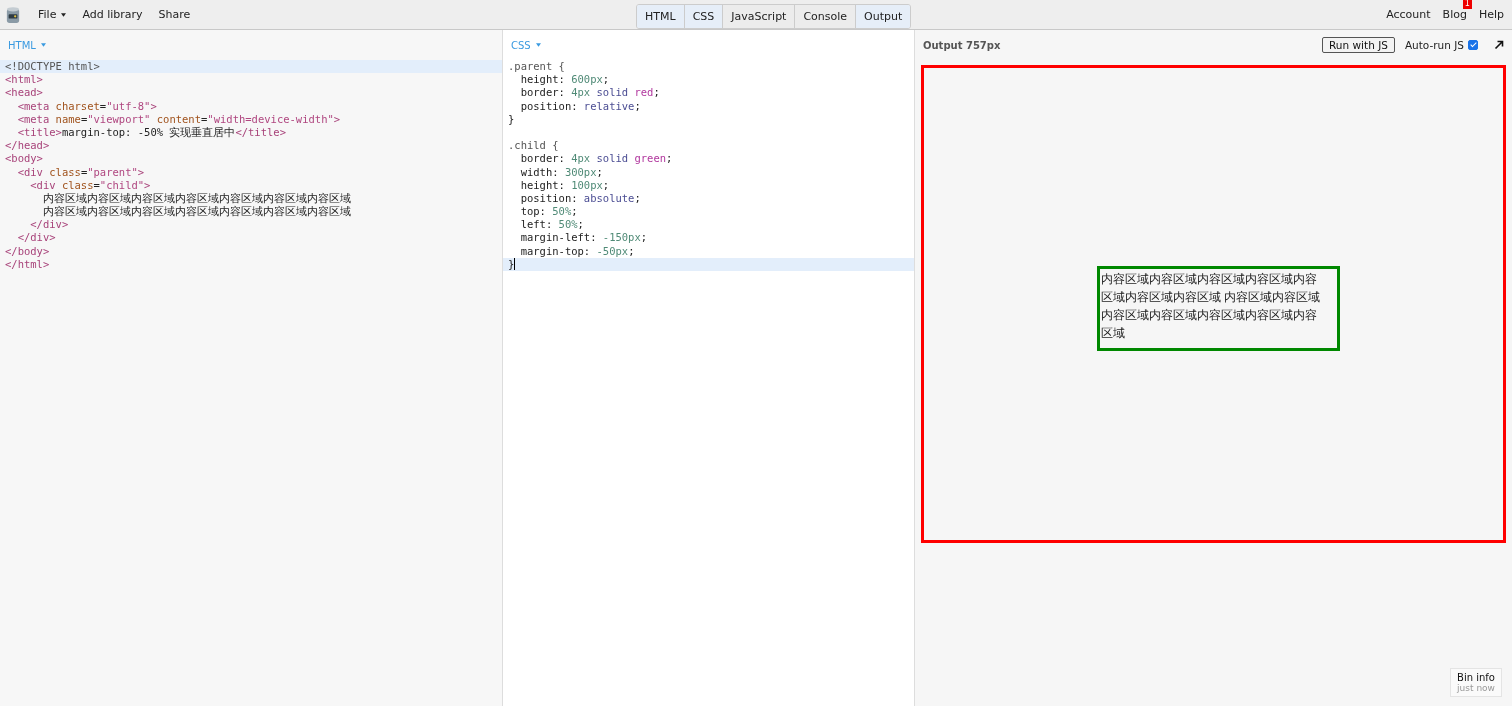 The height and width of the screenshot is (706, 1512). Describe the element at coordinates (151, 132) in the screenshot. I see `code-line: <title>margin-top: -50% 实现垂直居中</title>` at that location.